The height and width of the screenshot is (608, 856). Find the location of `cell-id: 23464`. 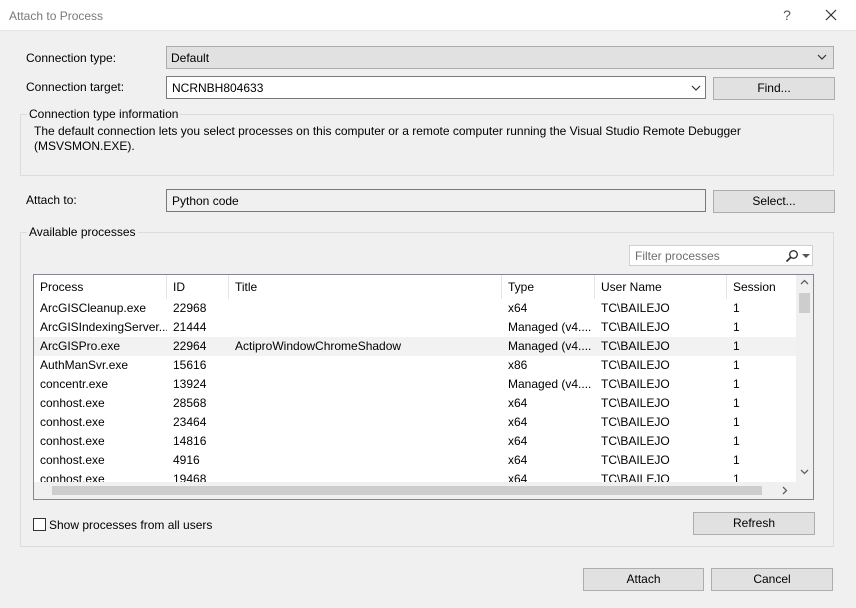

cell-id: 23464 is located at coordinates (190, 422).